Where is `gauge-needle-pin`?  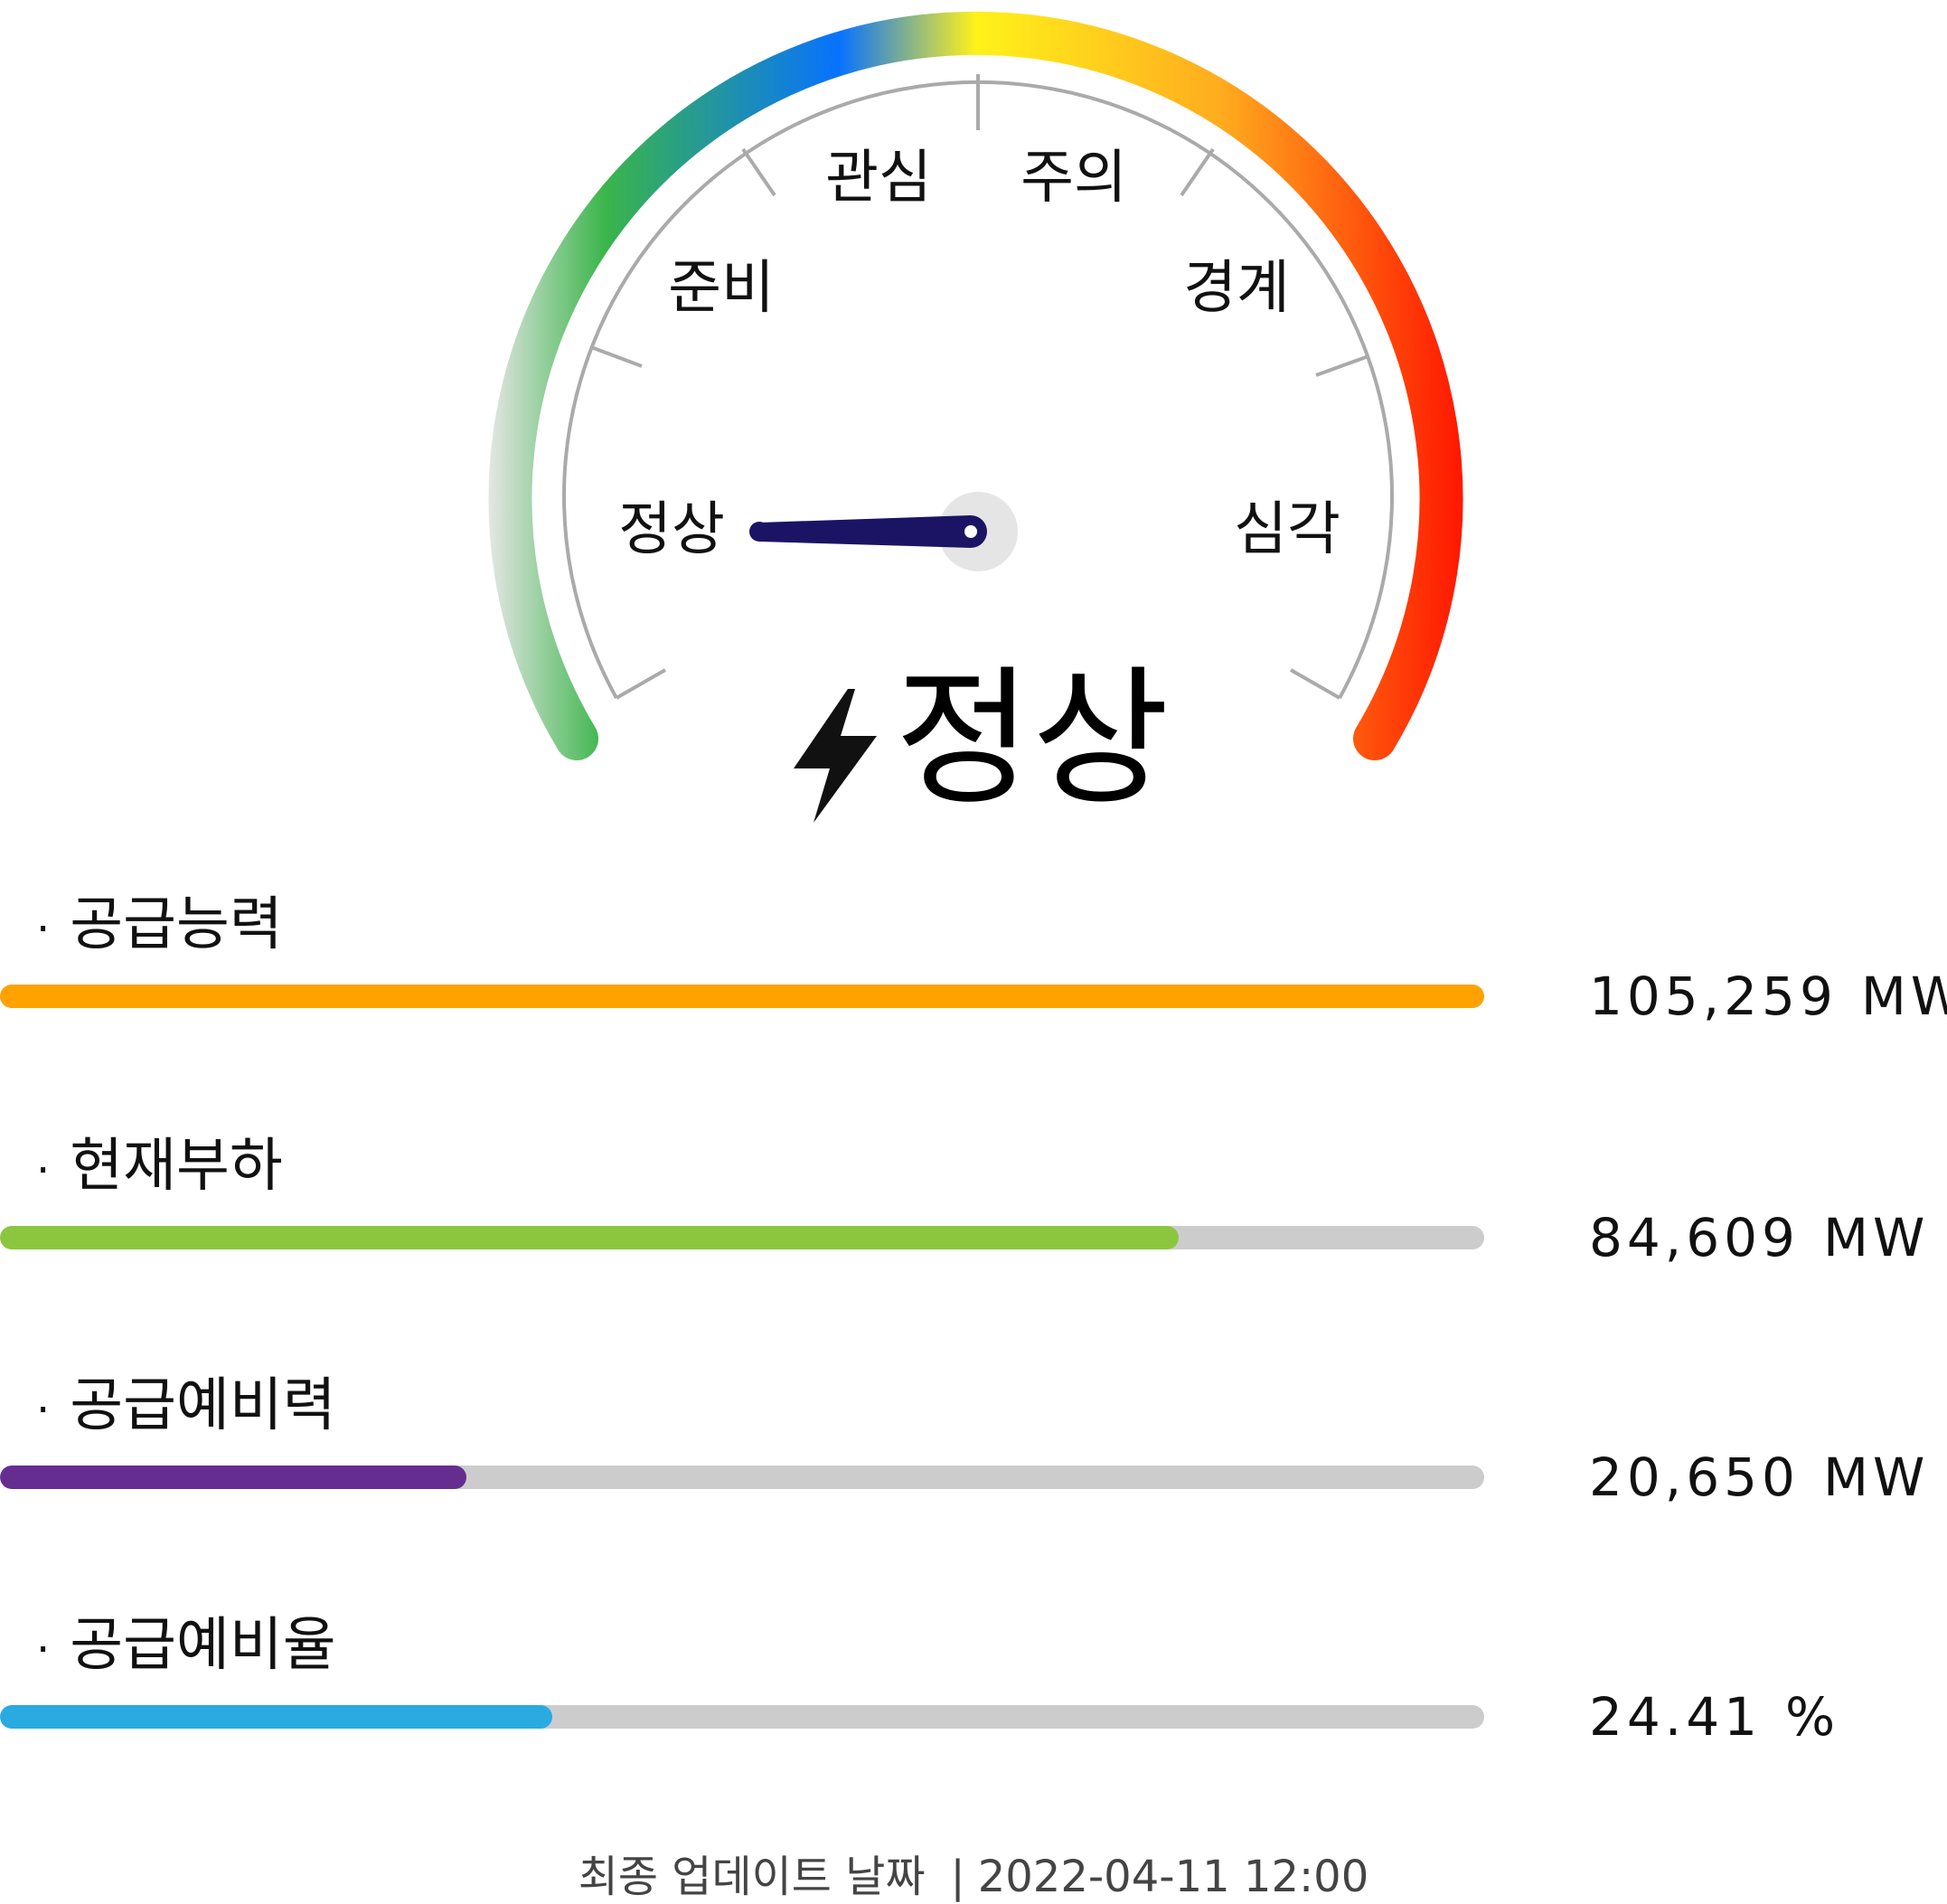
gauge-needle-pin is located at coordinates (971, 531).